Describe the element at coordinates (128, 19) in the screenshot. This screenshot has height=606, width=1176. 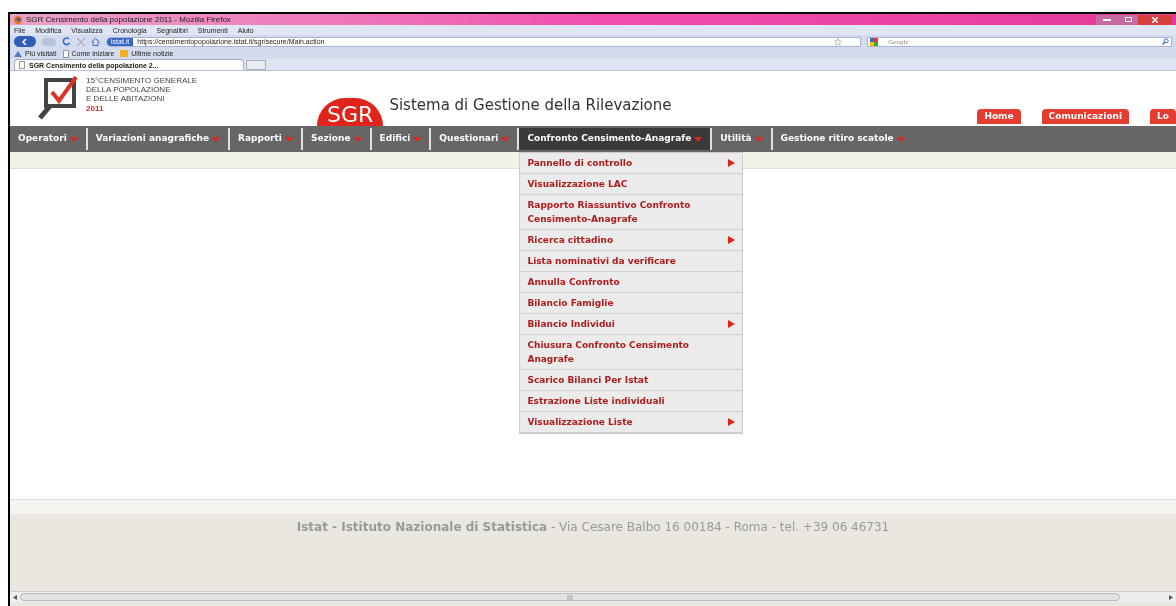
I see `window-title: SGR Censimento della popolazione 2011 - Mozilla Firefox` at that location.